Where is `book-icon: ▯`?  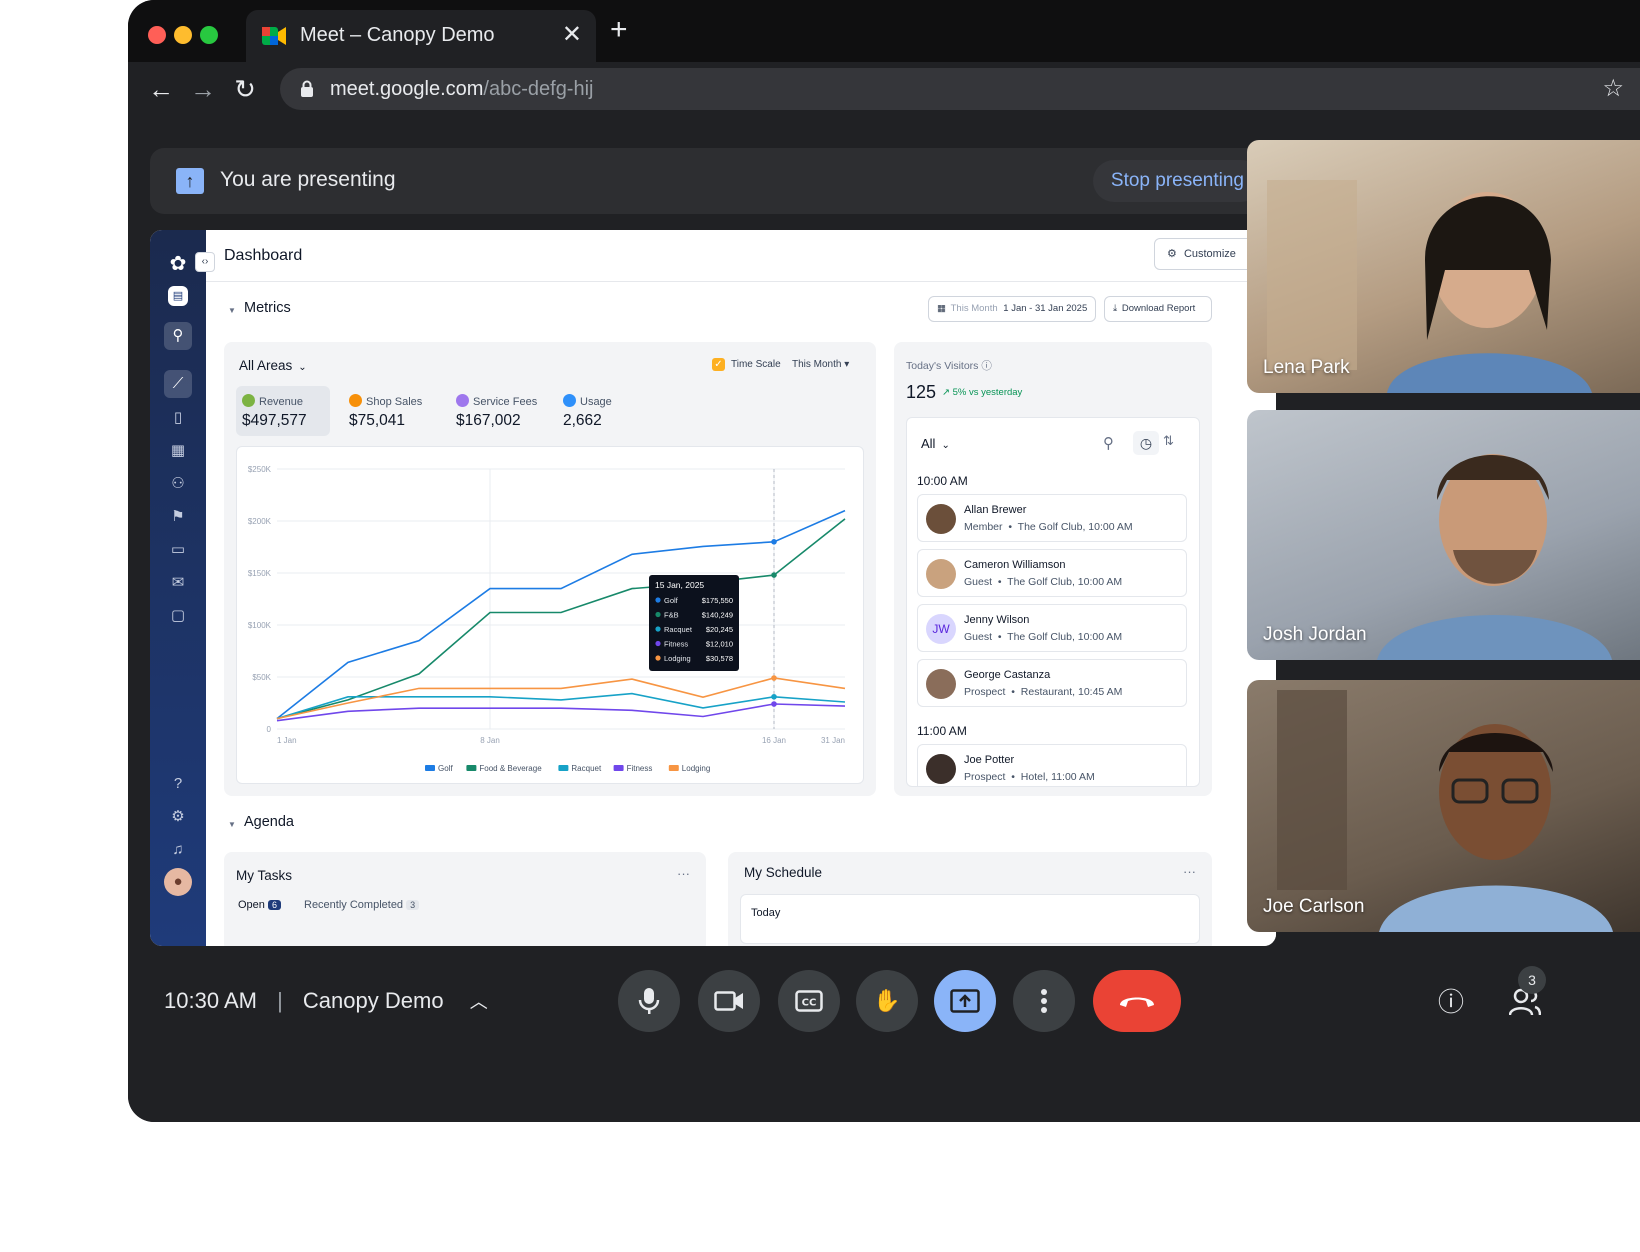
book-icon: ▯ is located at coordinates (178, 418).